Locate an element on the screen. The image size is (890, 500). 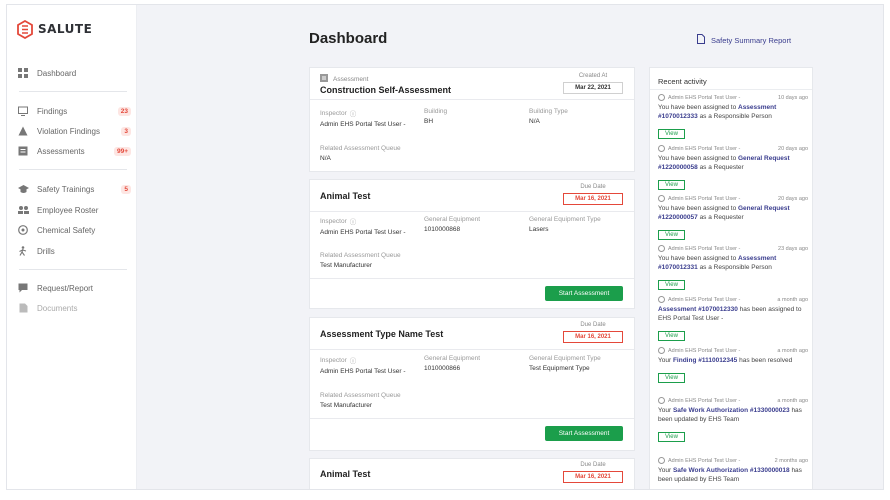
roster-icon is located at coordinates (23, 210).